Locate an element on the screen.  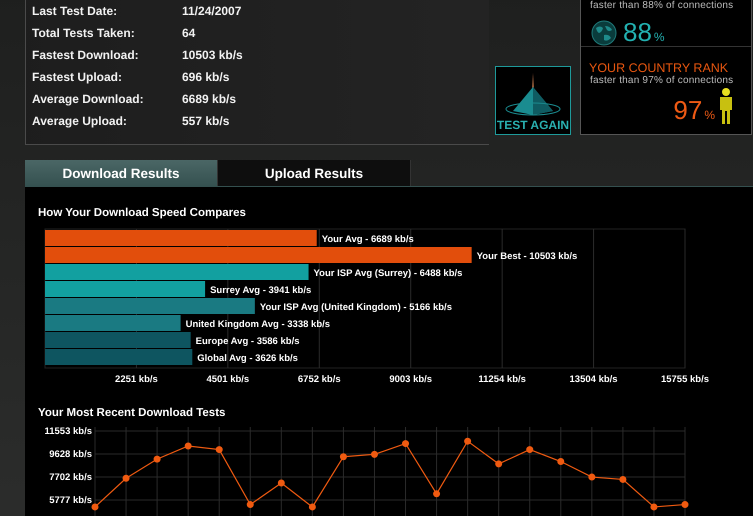
chart-title: Your Most Recent Download Tests is located at coordinates (131, 414).